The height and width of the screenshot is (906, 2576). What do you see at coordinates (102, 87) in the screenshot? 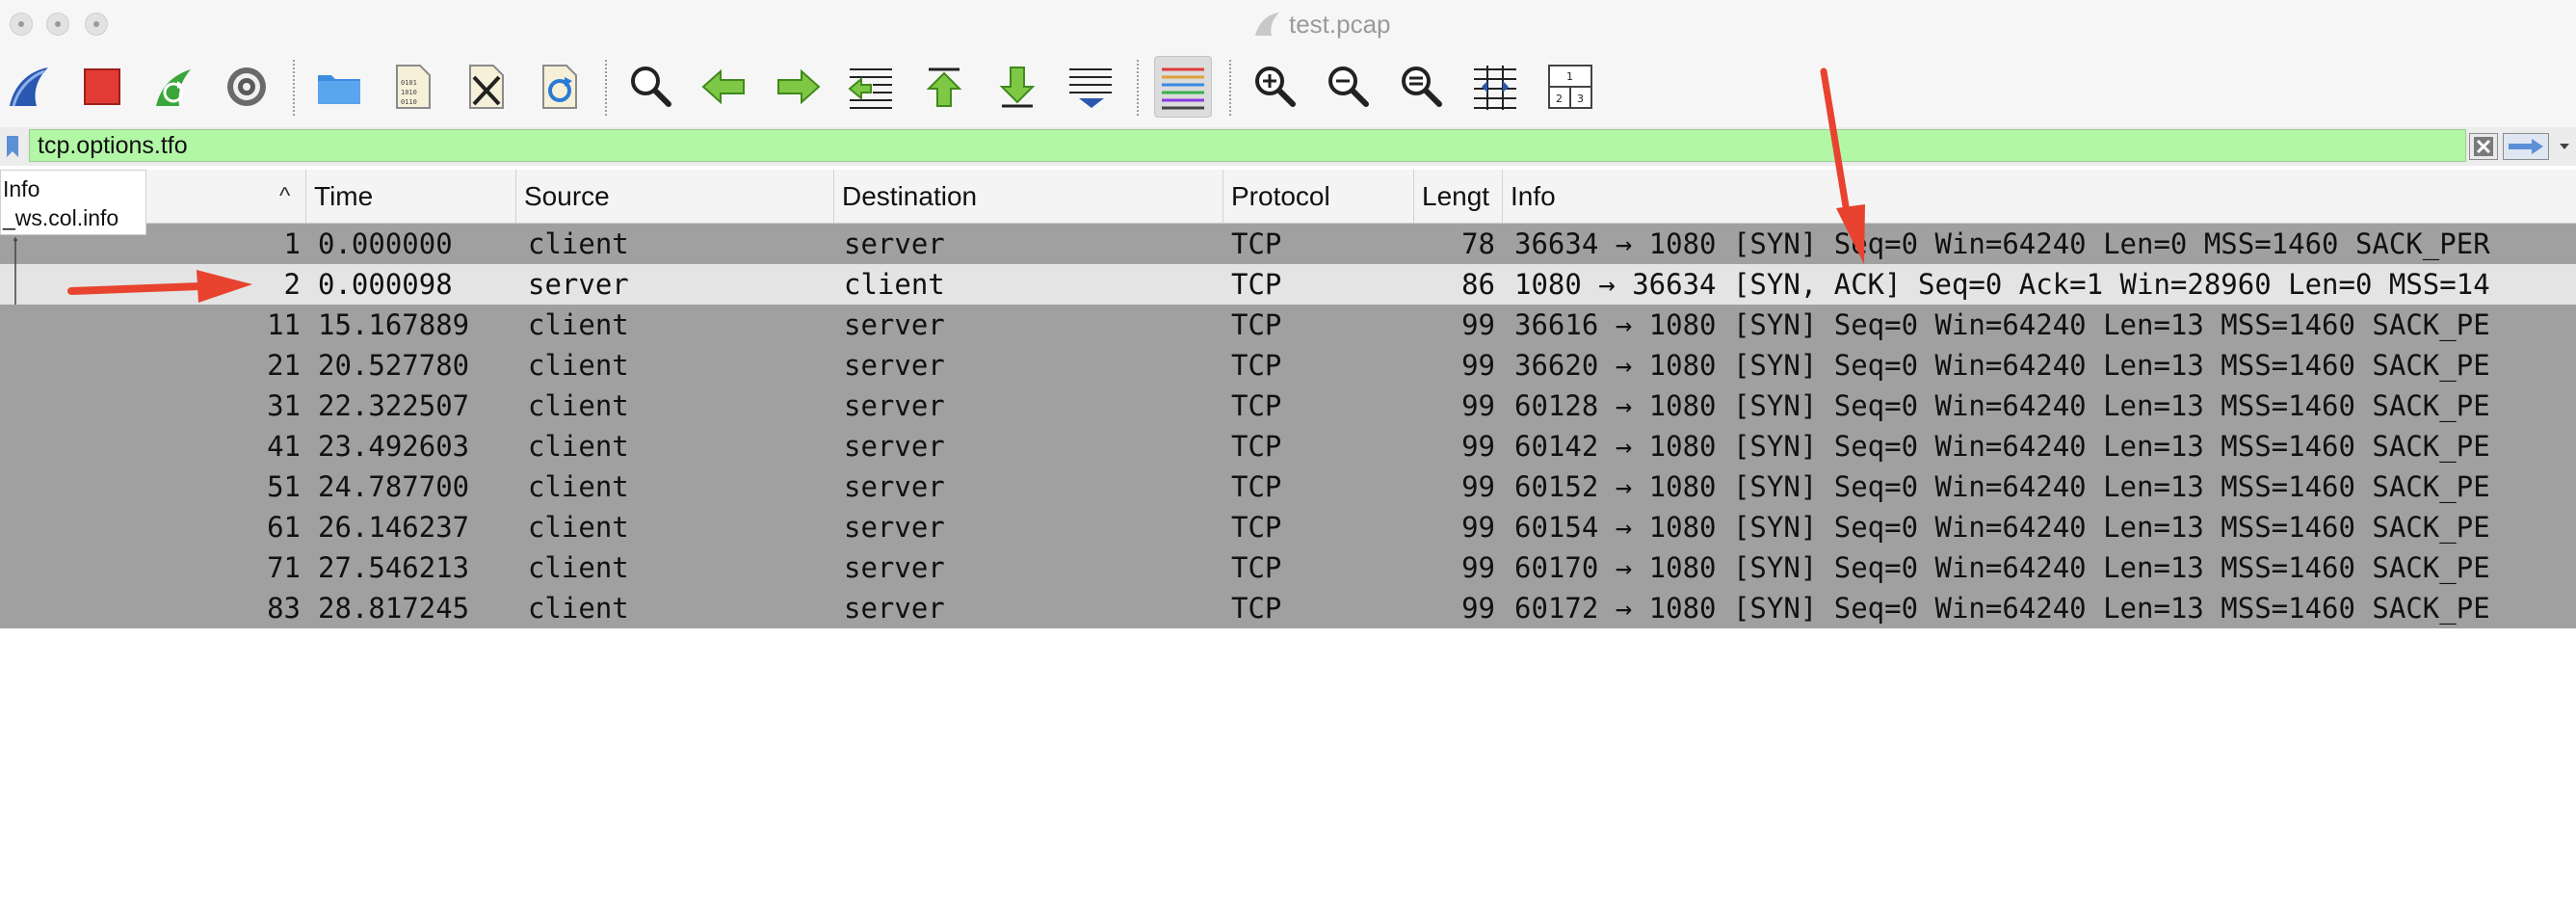
I see `stop-capture-button` at bounding box center [102, 87].